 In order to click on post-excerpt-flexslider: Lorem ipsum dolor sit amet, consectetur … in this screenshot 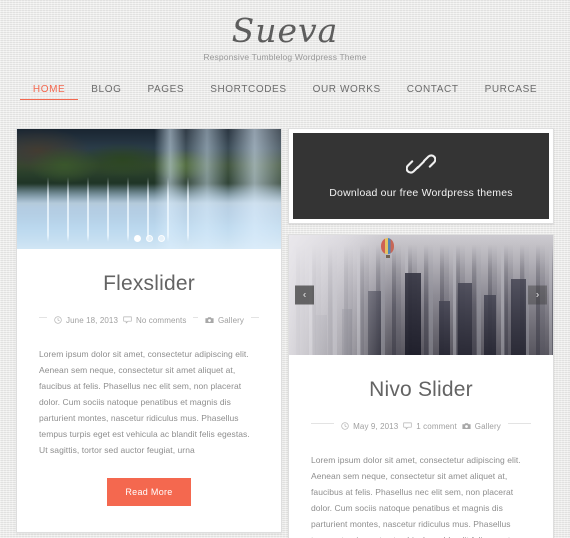, I will do `click(144, 402)`.